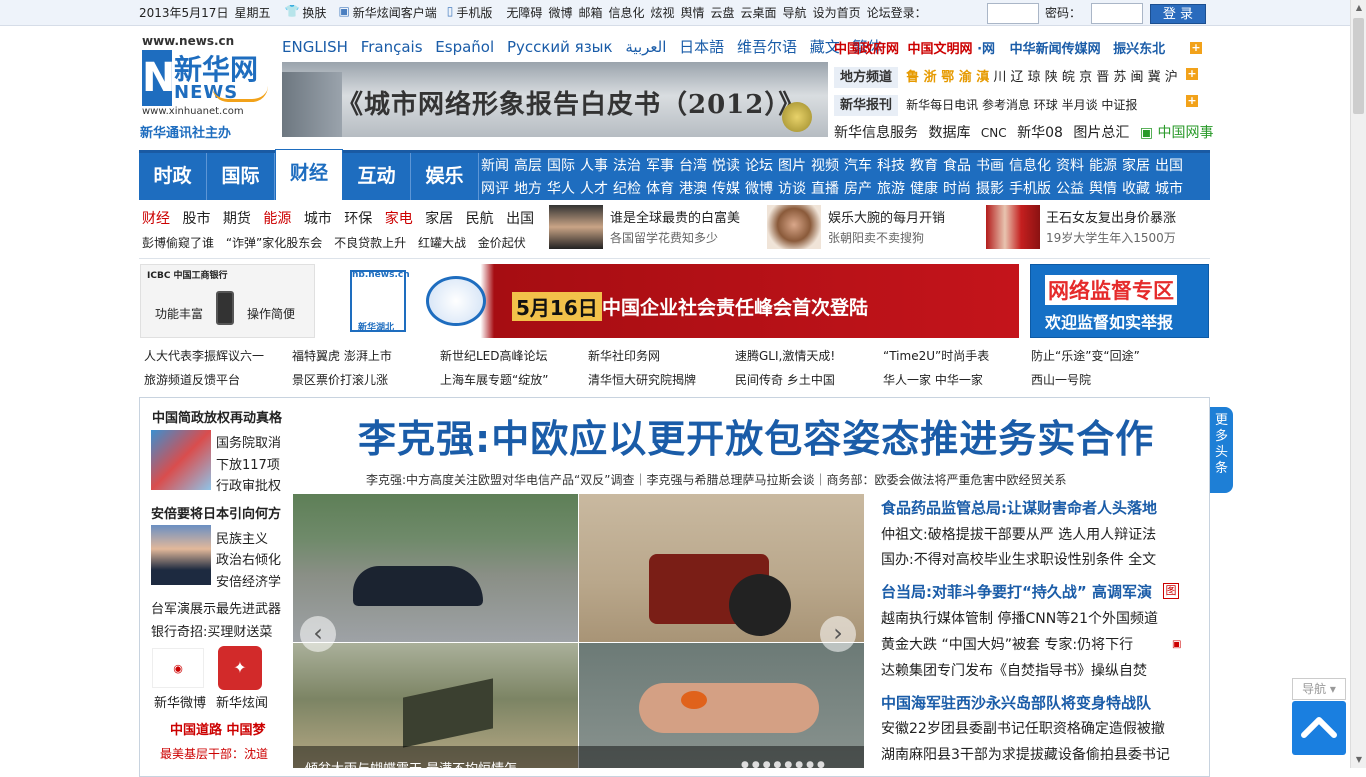 This screenshot has width=1366, height=777. What do you see at coordinates (624, 355) in the screenshot?
I see `ad-link: 新华社印务网` at bounding box center [624, 355].